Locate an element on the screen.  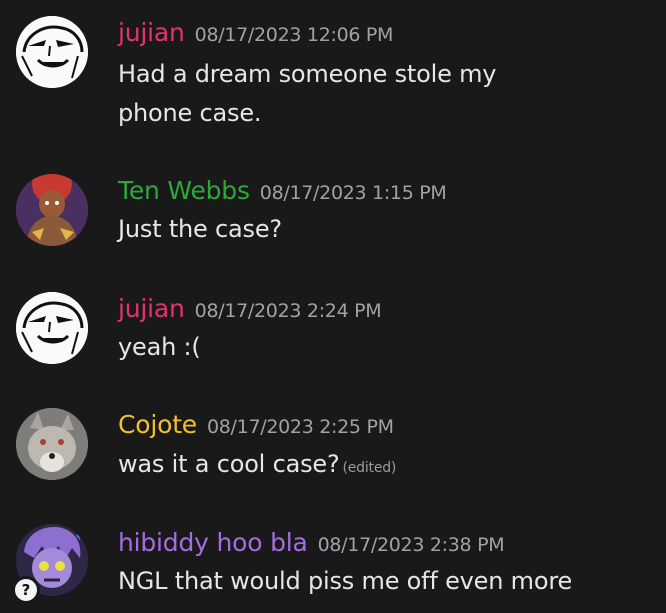
message-text-line: NGL that would piss me off even more is located at coordinates (345, 581).